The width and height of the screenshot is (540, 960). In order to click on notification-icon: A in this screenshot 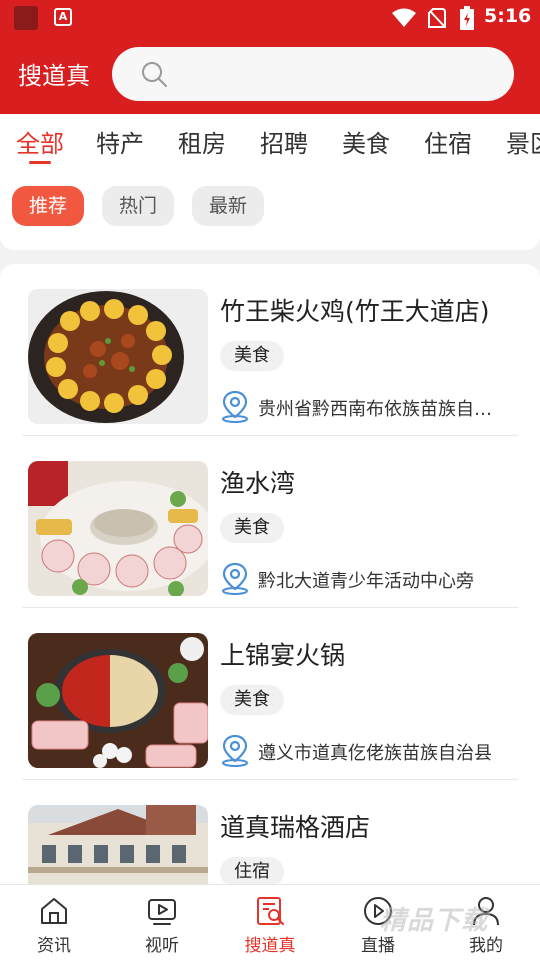, I will do `click(63, 17)`.